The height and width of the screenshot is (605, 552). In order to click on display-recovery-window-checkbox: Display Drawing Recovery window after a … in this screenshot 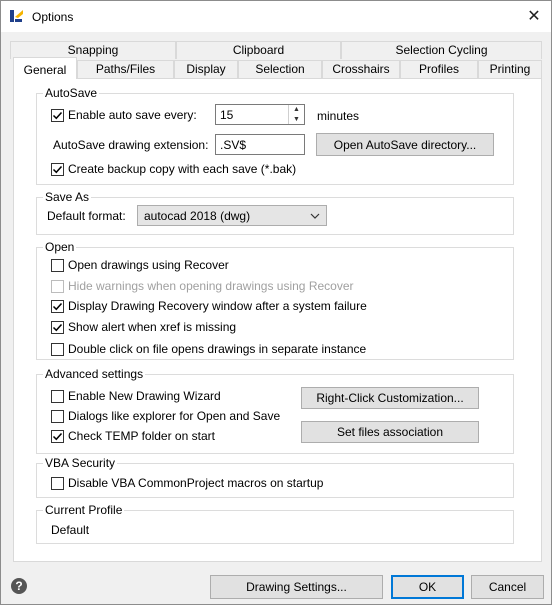, I will do `click(209, 306)`.